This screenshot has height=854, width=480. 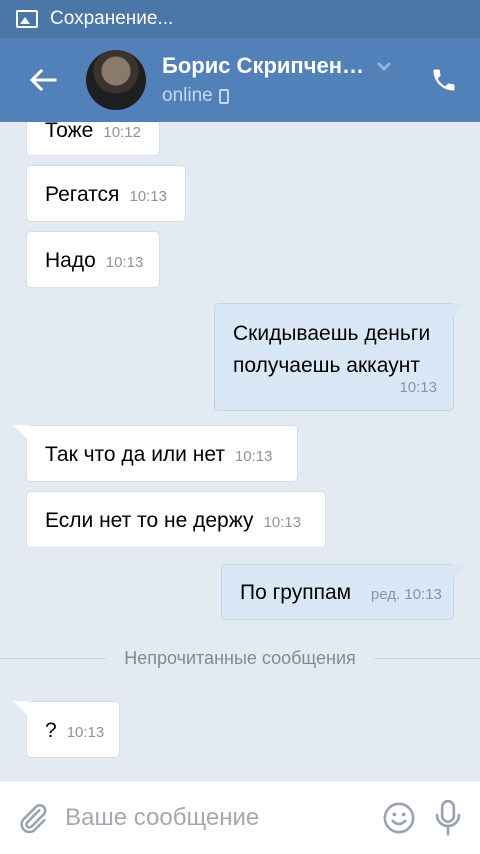 I want to click on message-input, so click(x=220, y=817).